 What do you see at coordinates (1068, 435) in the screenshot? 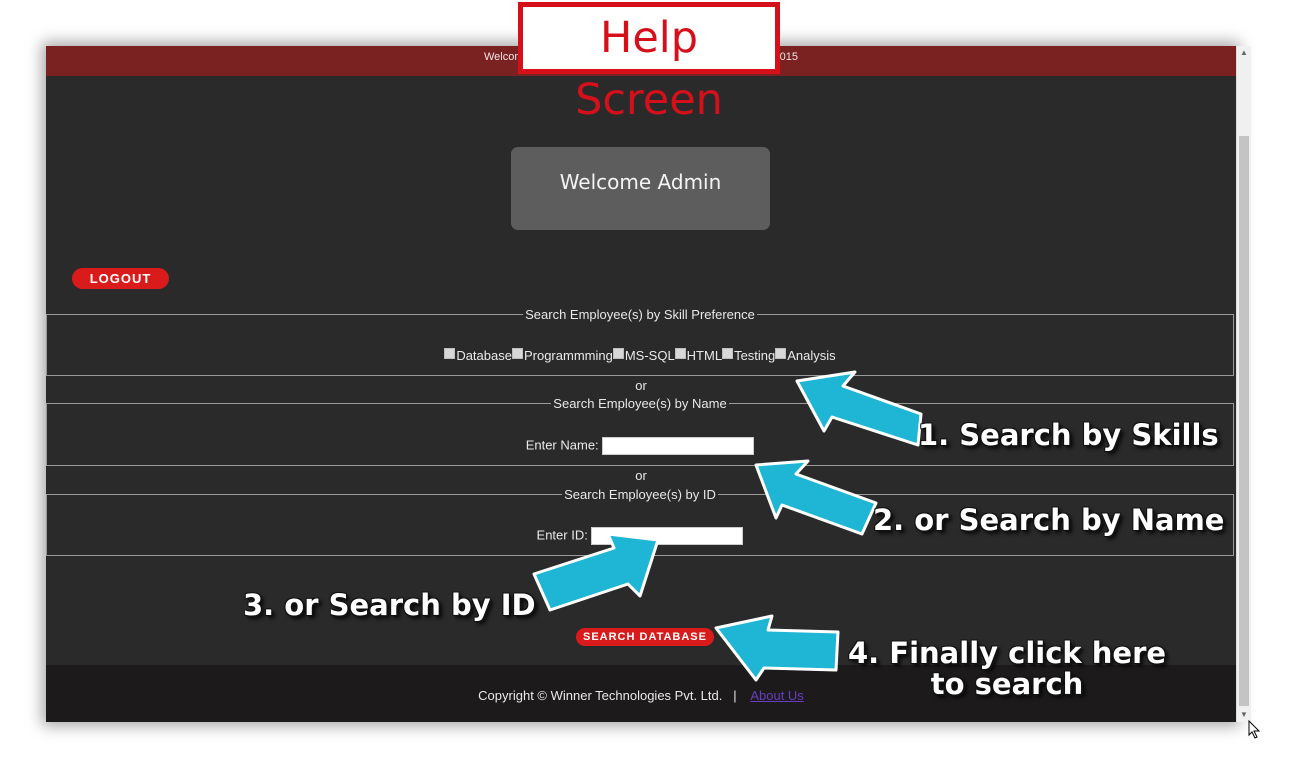
I see `annotation-step-1: 1. Search by Skills` at bounding box center [1068, 435].